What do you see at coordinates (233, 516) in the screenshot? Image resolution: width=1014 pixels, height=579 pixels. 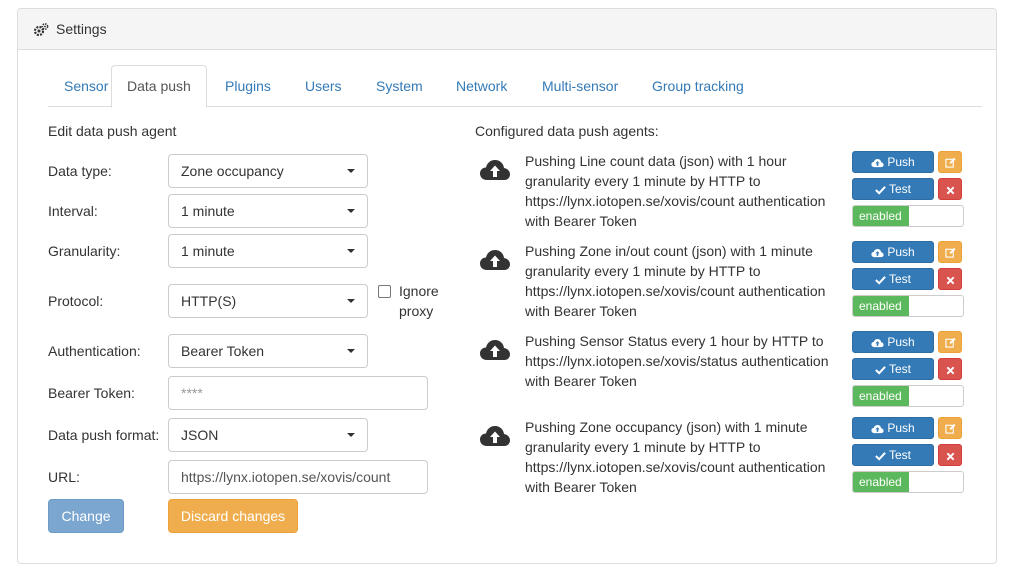 I see `discard-changes-button: Discard changes` at bounding box center [233, 516].